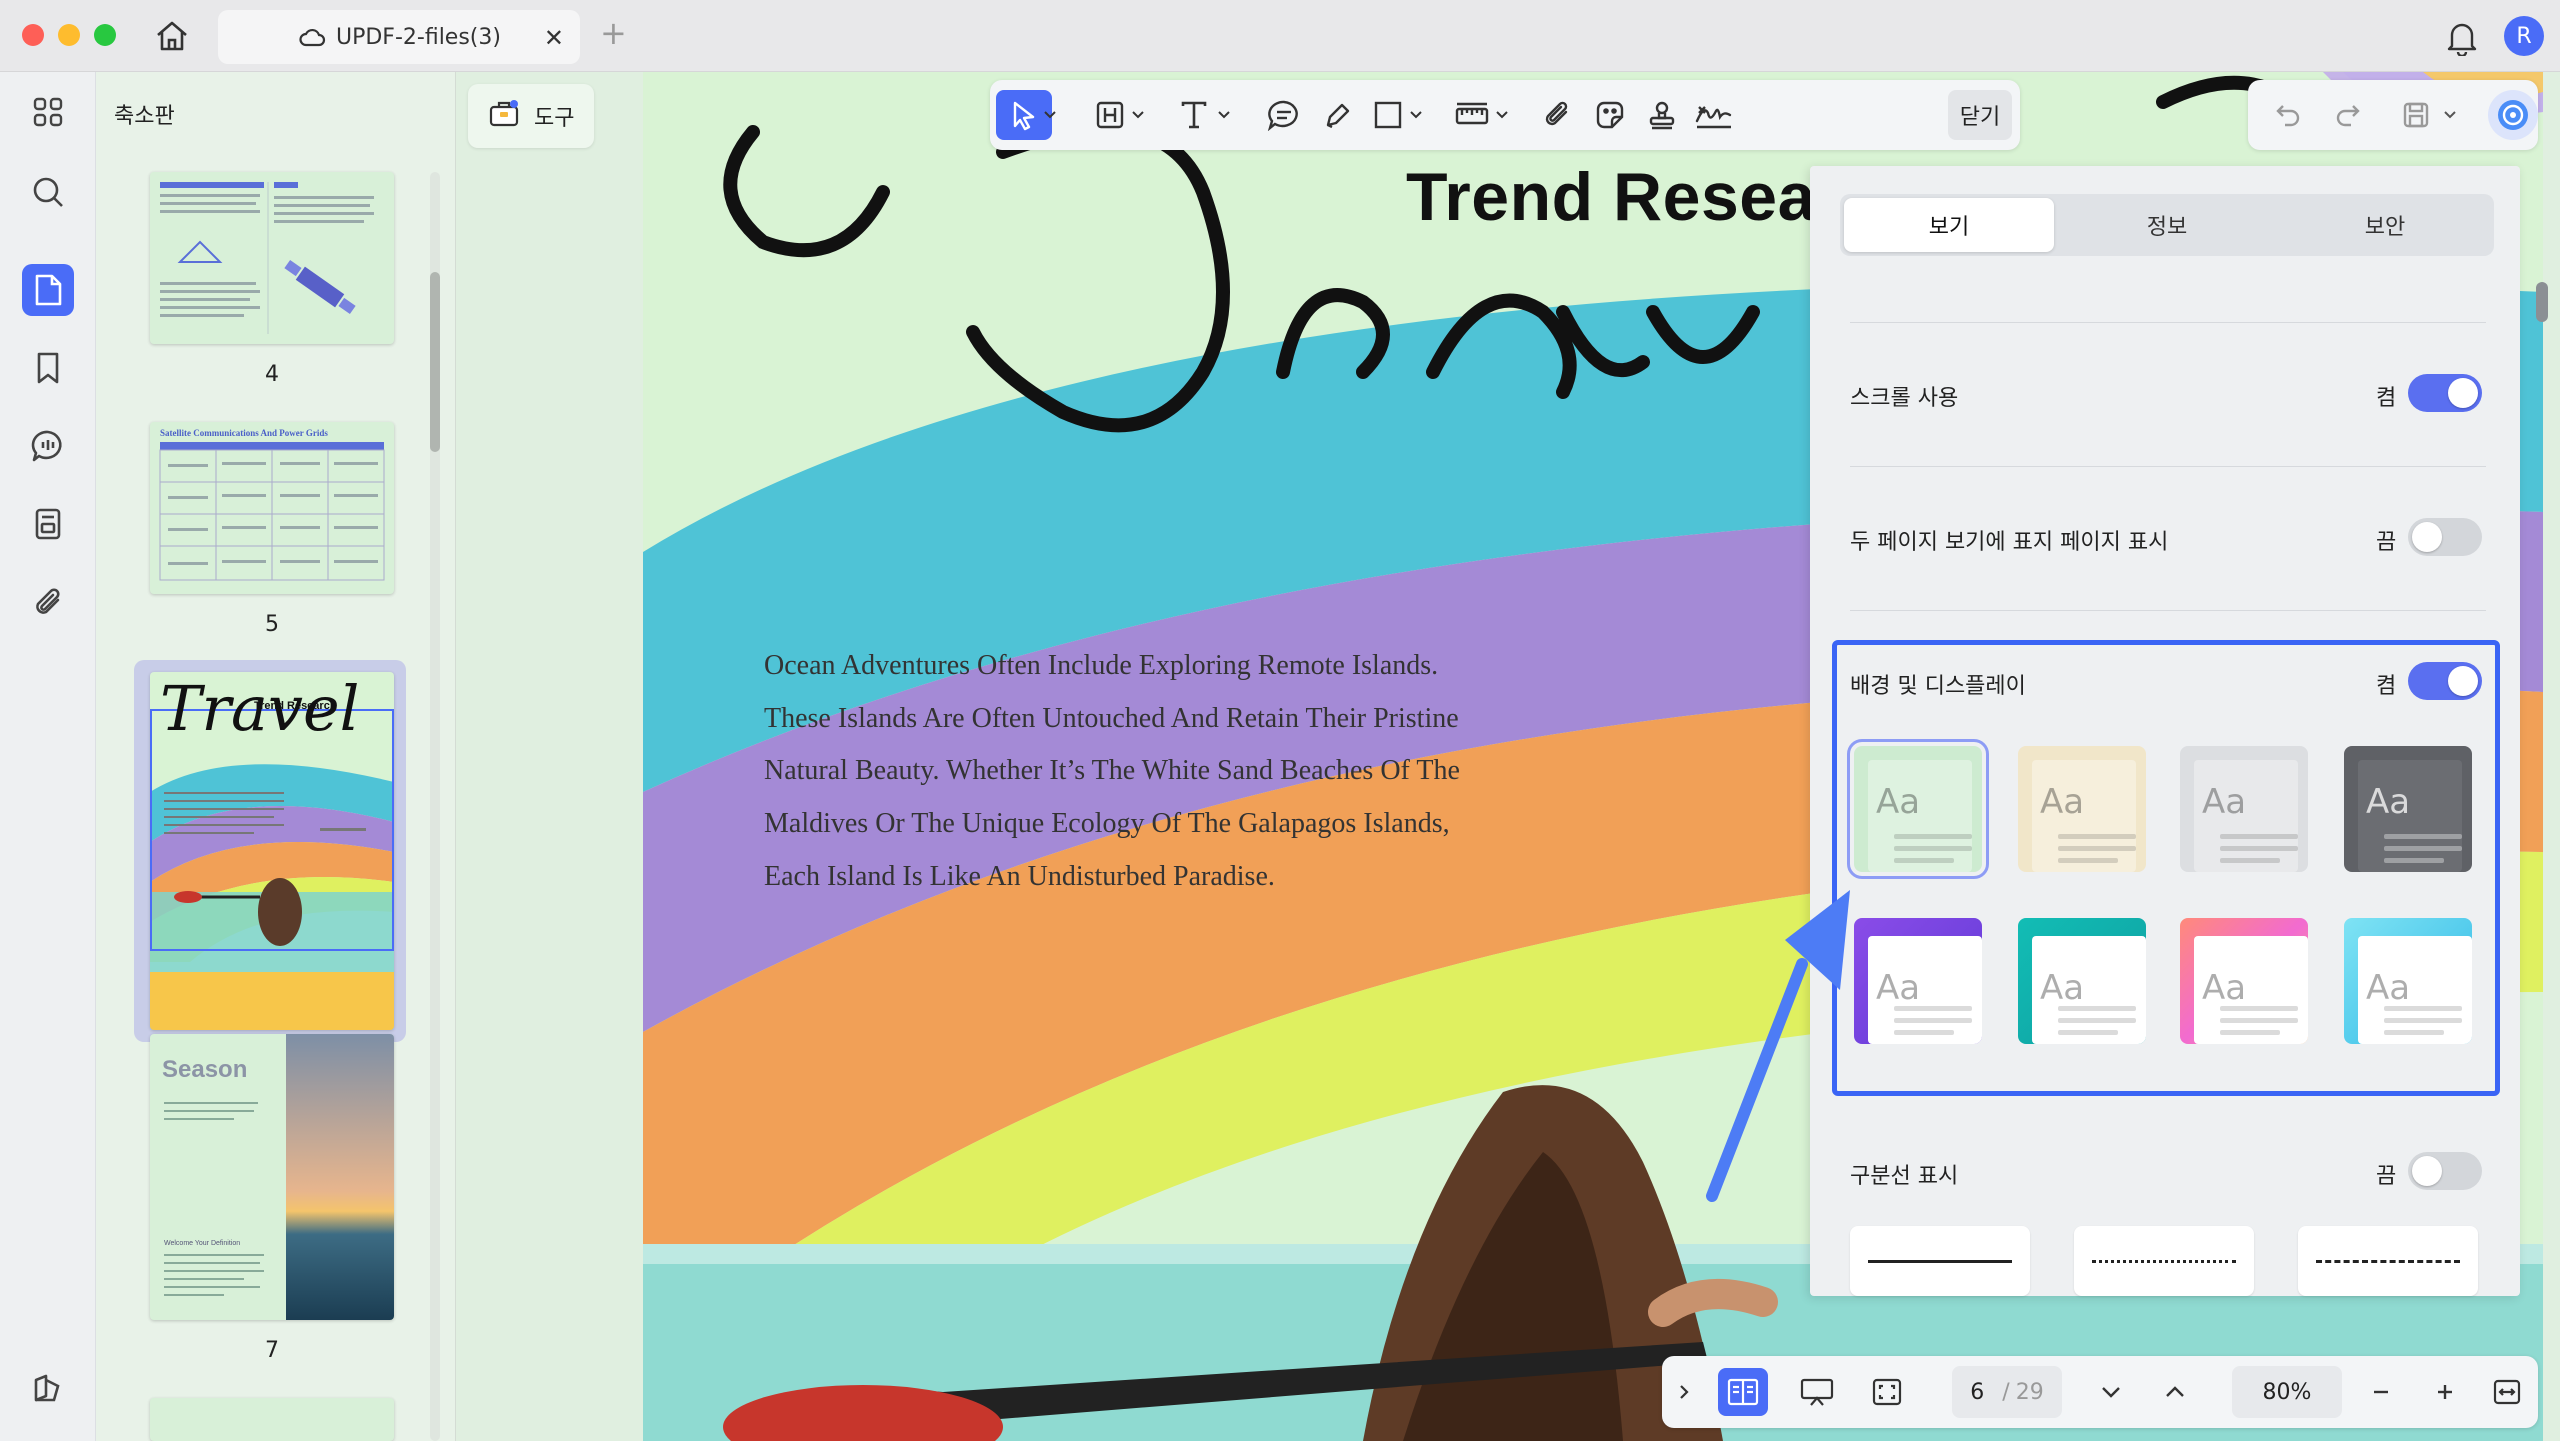 This screenshot has height=1441, width=2560. I want to click on page-number-field: 6 / 29, so click(2007, 1392).